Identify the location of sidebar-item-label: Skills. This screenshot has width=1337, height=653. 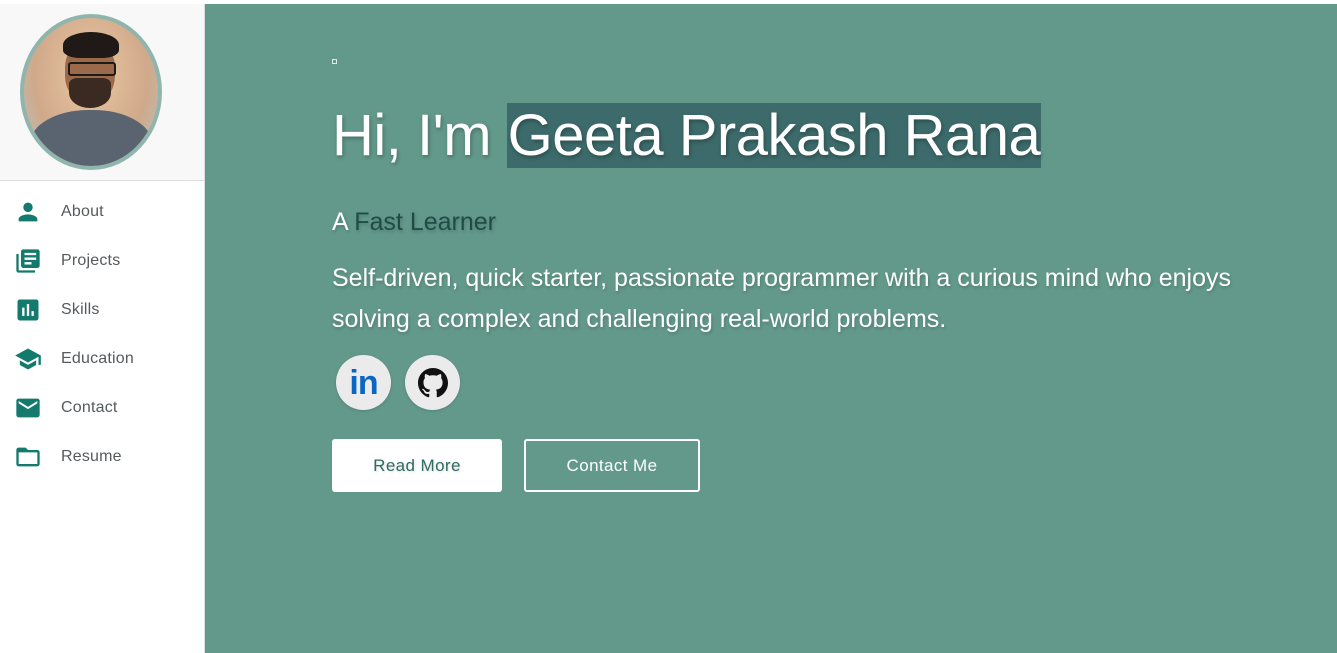
(80, 309).